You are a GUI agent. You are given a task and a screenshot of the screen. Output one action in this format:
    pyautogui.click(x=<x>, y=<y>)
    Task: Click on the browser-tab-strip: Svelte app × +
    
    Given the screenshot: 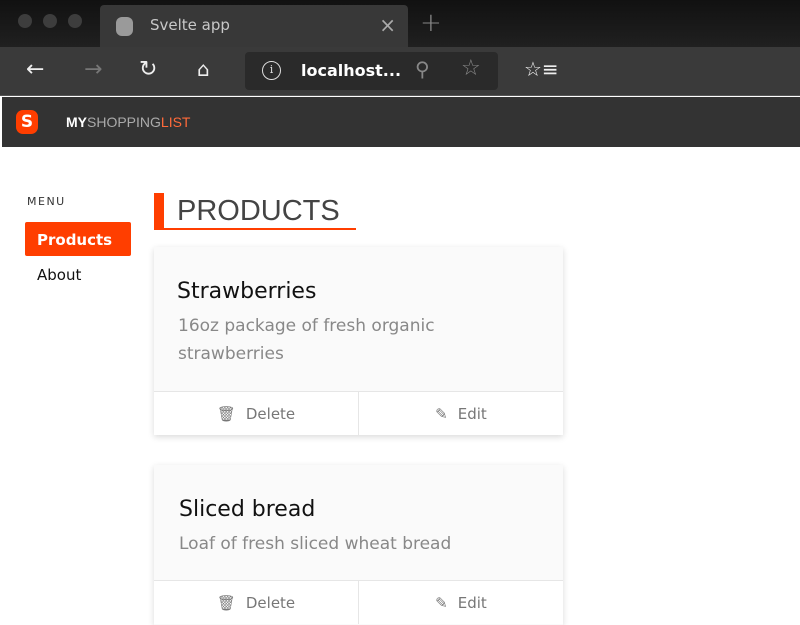 What is the action you would take?
    pyautogui.click(x=400, y=23)
    